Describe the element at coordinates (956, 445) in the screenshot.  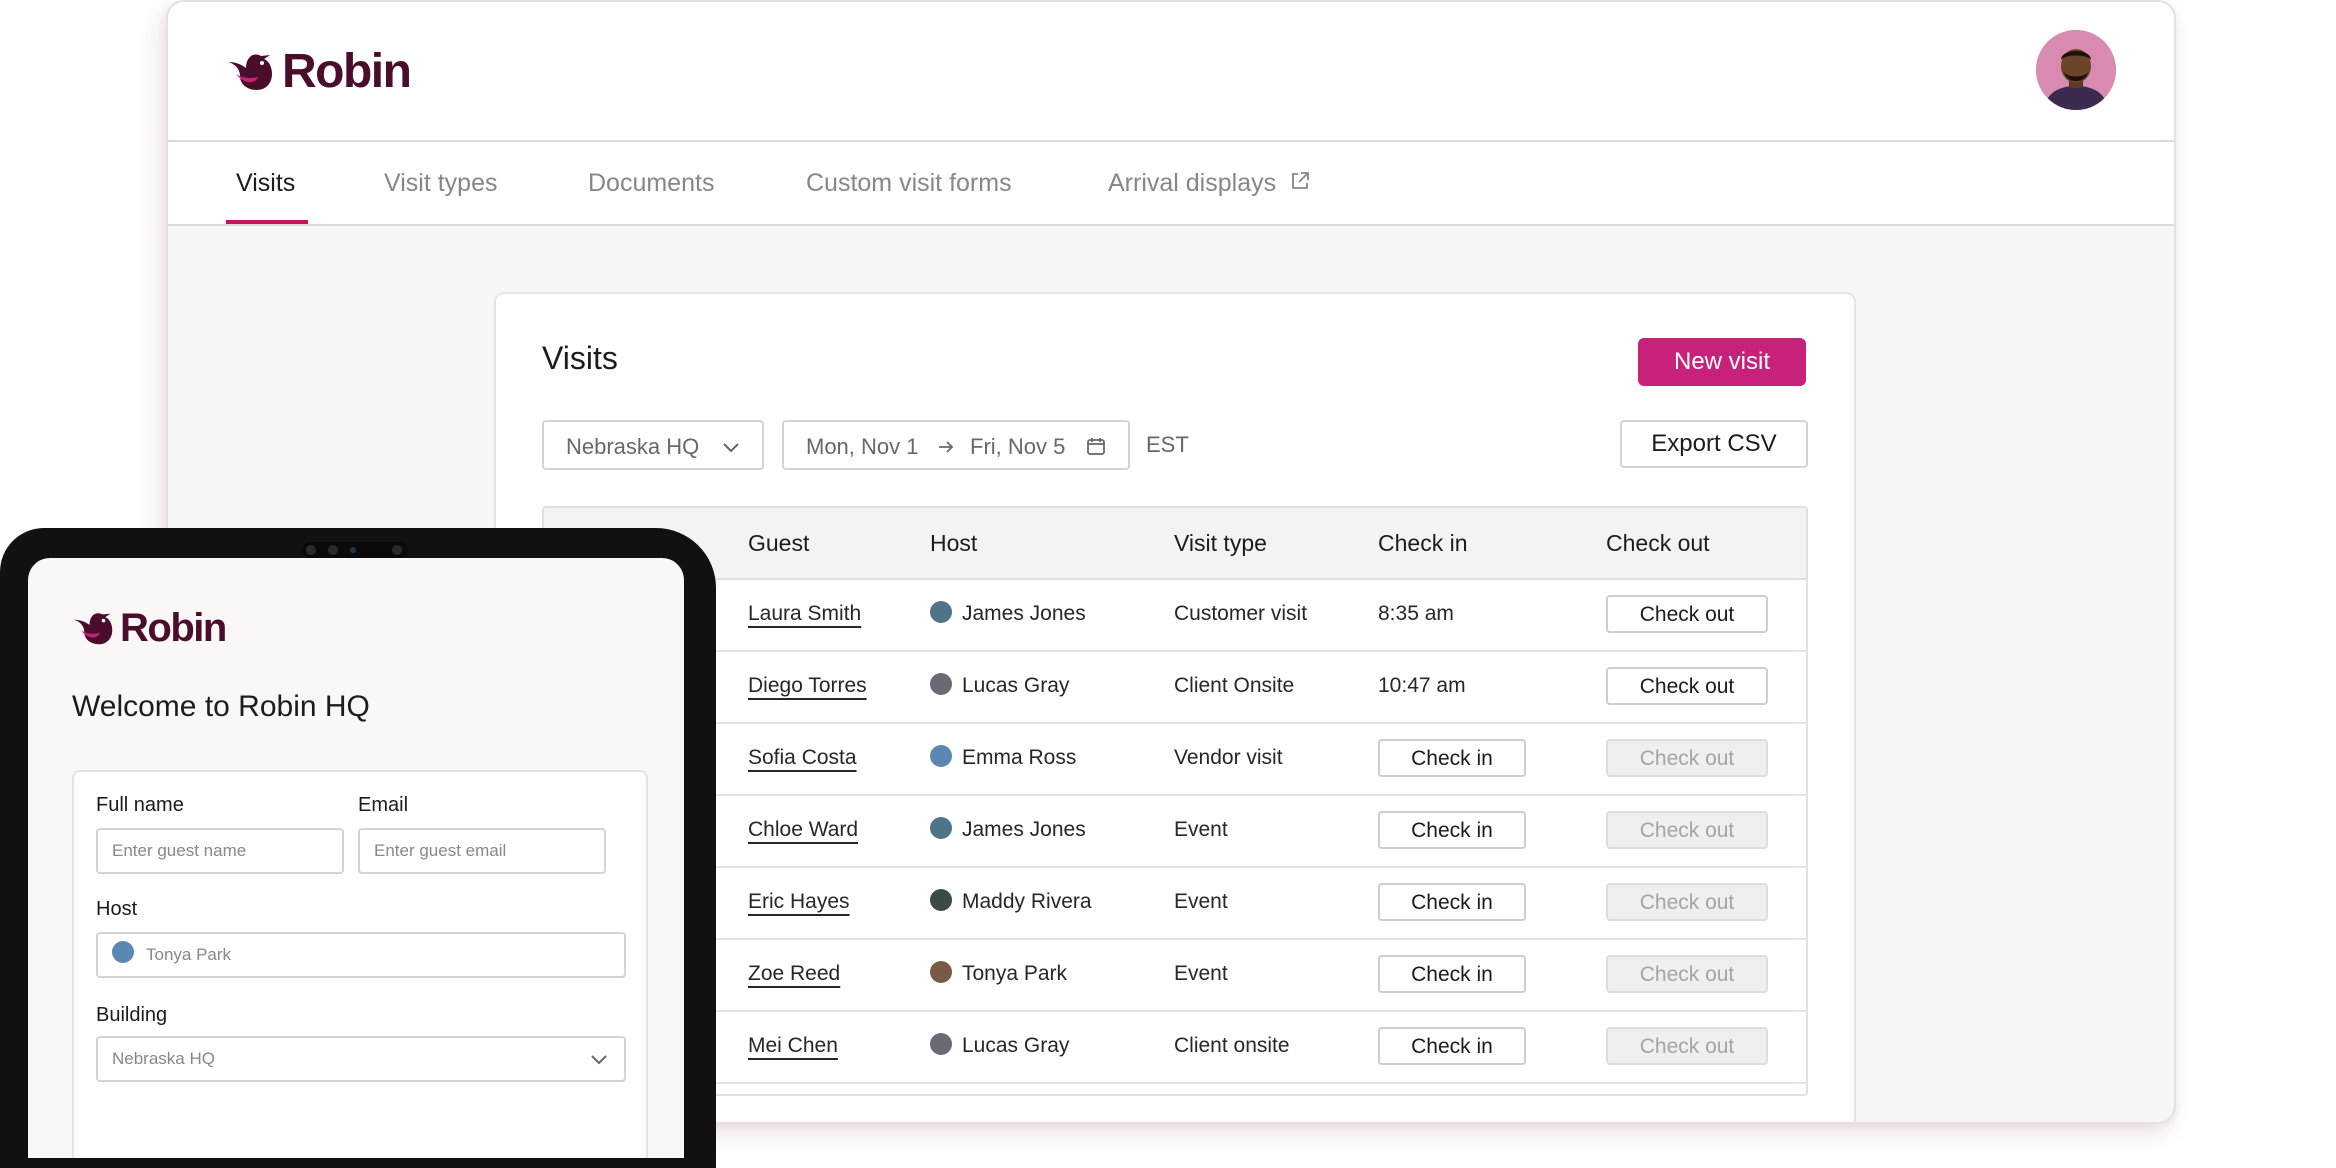
I see `date-range-picker: Mon, Nov 1 Fri, Nov 5` at that location.